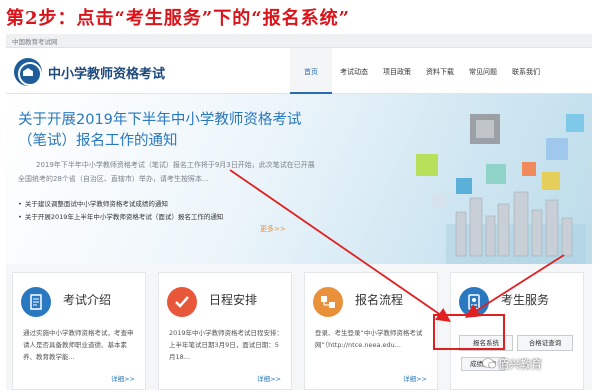 The image size is (598, 390). I want to click on cityscape-graphic, so click(501, 189).